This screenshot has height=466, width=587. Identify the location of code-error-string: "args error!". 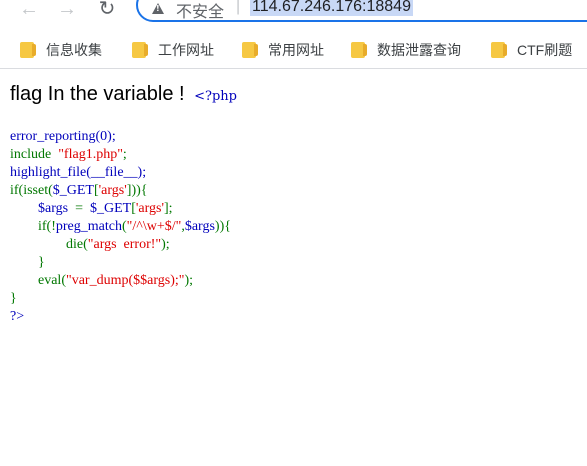
(124, 244).